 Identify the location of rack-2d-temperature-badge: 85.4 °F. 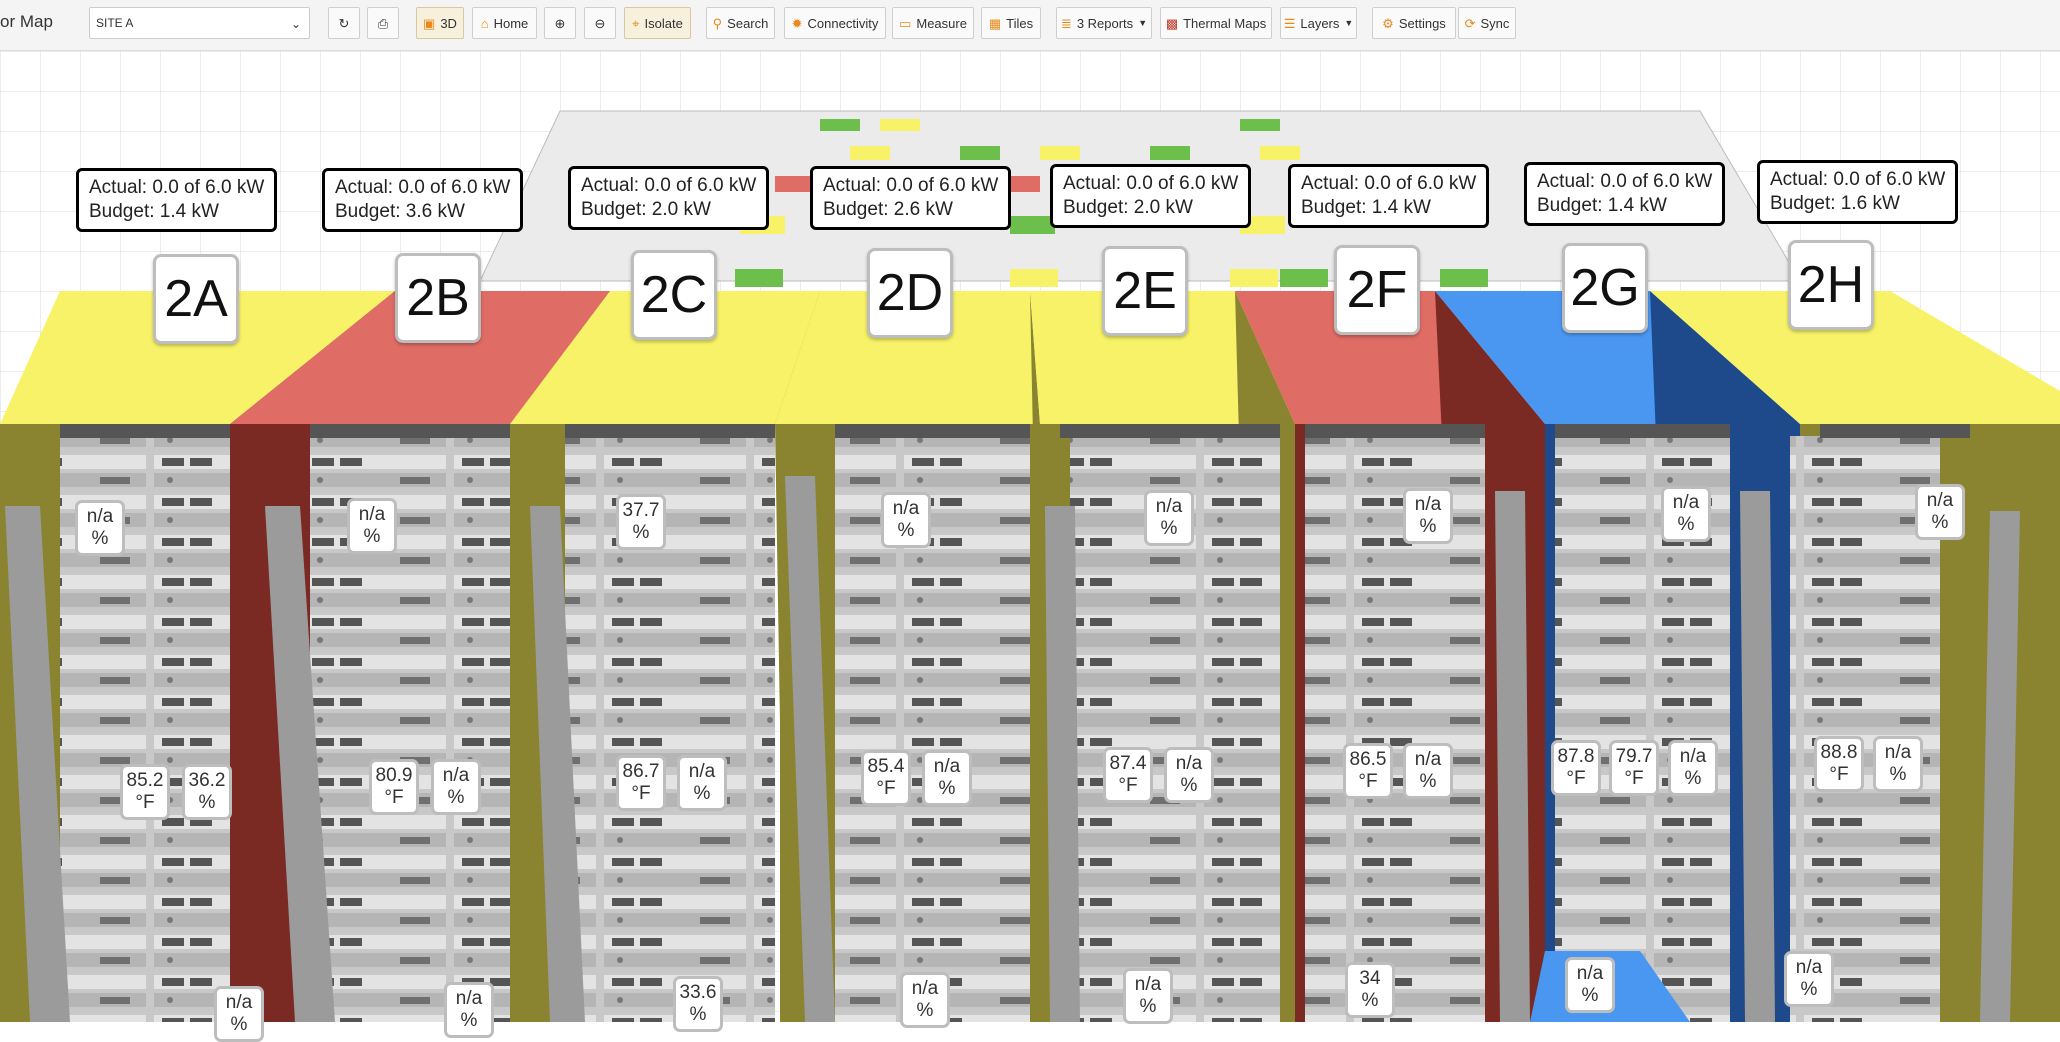
(886, 778).